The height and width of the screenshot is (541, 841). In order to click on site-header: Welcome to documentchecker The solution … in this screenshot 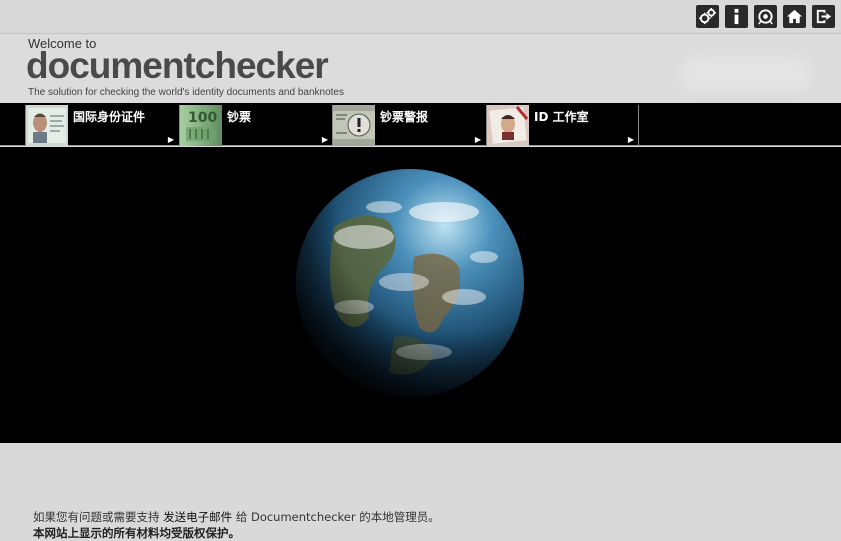, I will do `click(420, 69)`.